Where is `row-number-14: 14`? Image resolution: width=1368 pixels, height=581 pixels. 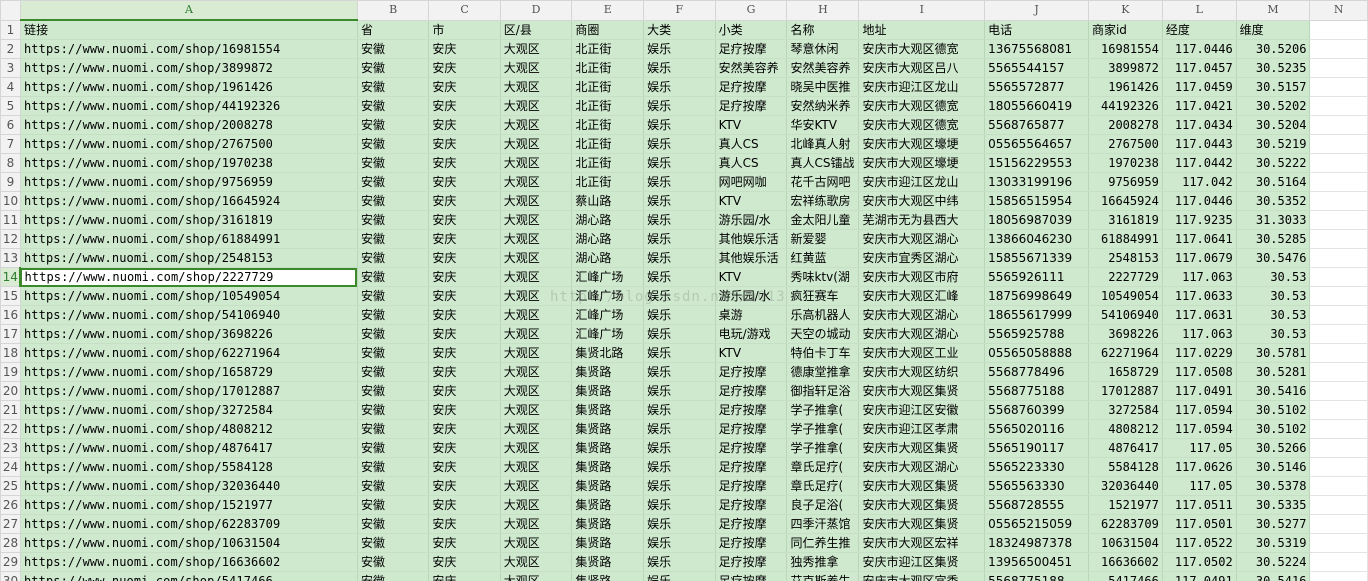 row-number-14: 14 is located at coordinates (11, 277).